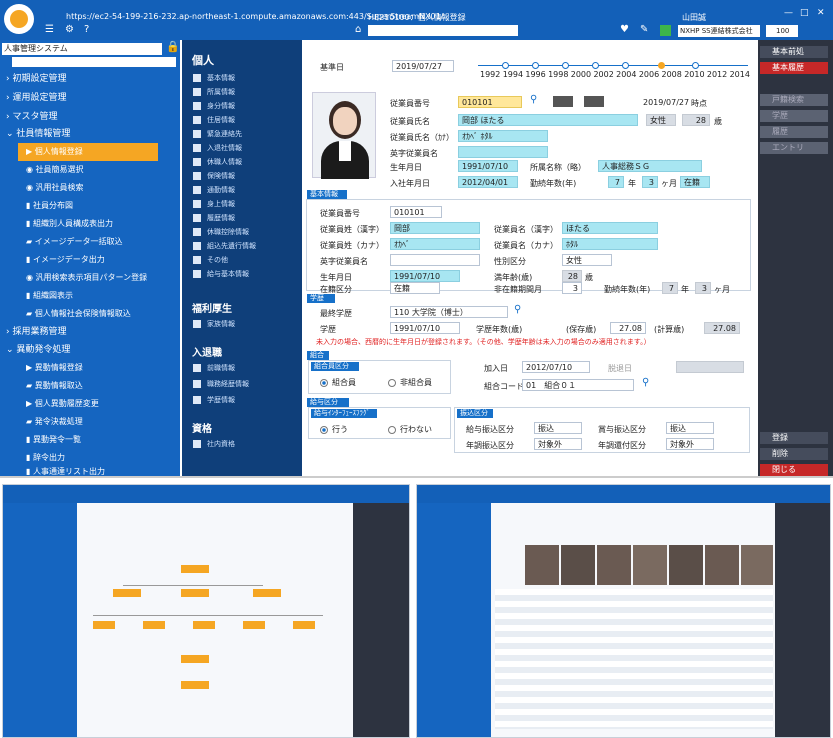  Describe the element at coordinates (242, 148) in the screenshot. I see `mid-item-5: 入退社情報` at that location.